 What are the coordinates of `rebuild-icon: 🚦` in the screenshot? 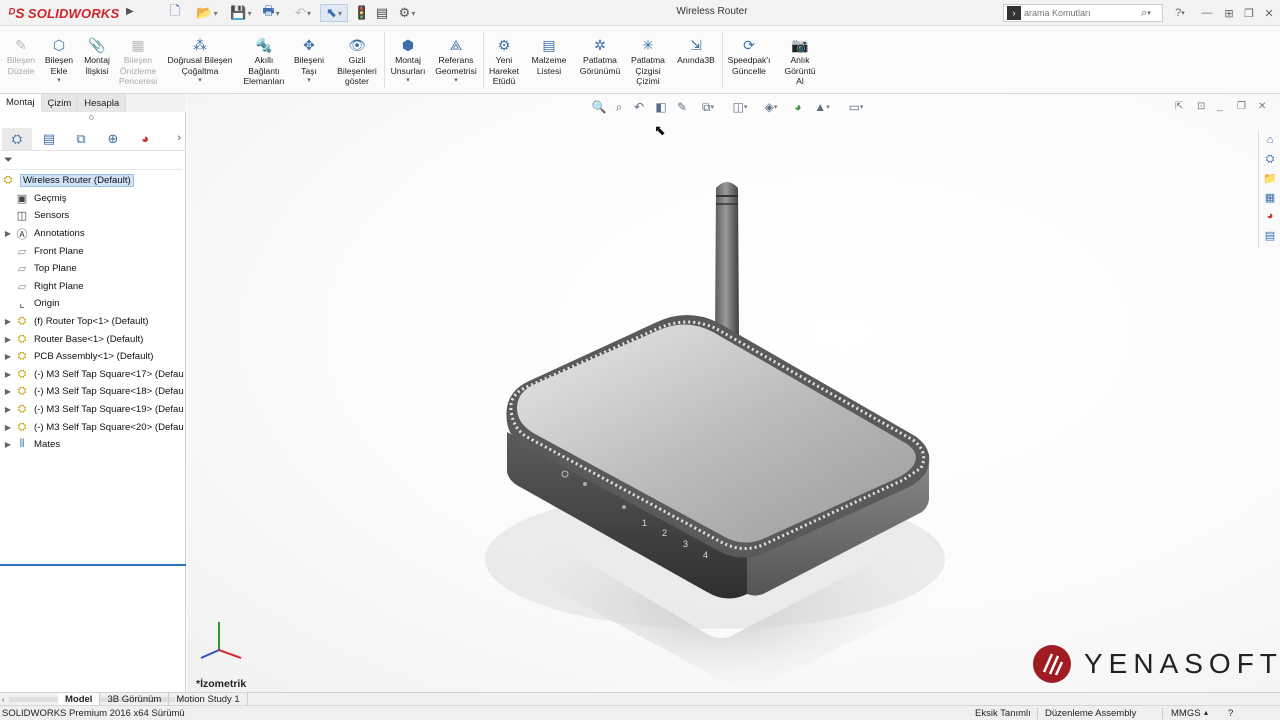 It's located at (362, 13).